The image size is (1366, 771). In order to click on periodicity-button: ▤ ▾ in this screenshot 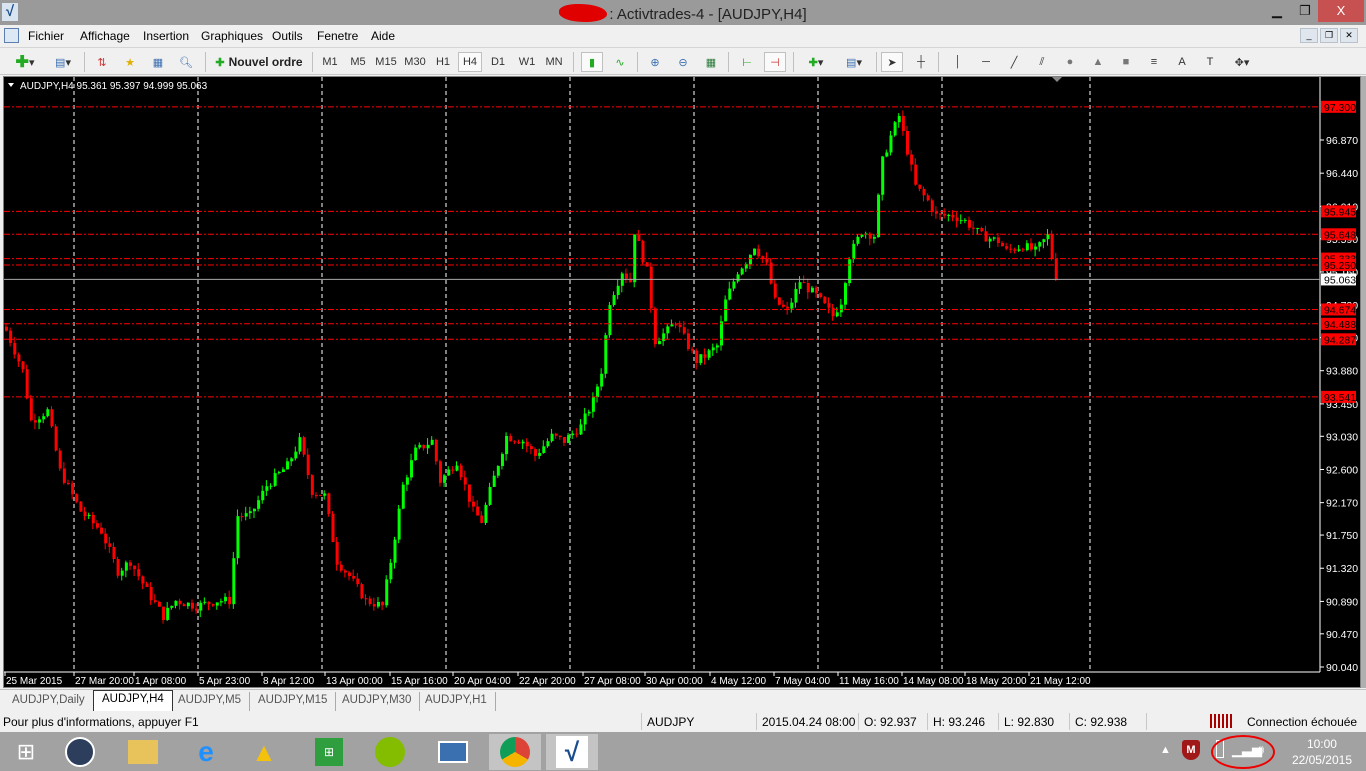, I will do `click(854, 62)`.